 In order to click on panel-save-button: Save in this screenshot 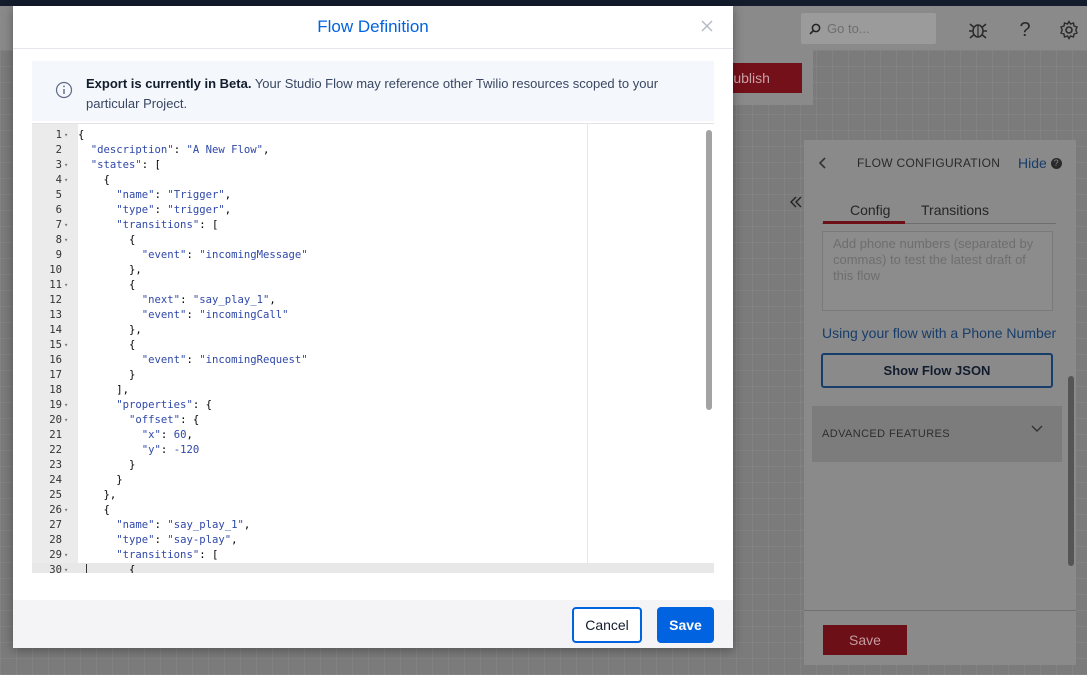, I will do `click(865, 640)`.